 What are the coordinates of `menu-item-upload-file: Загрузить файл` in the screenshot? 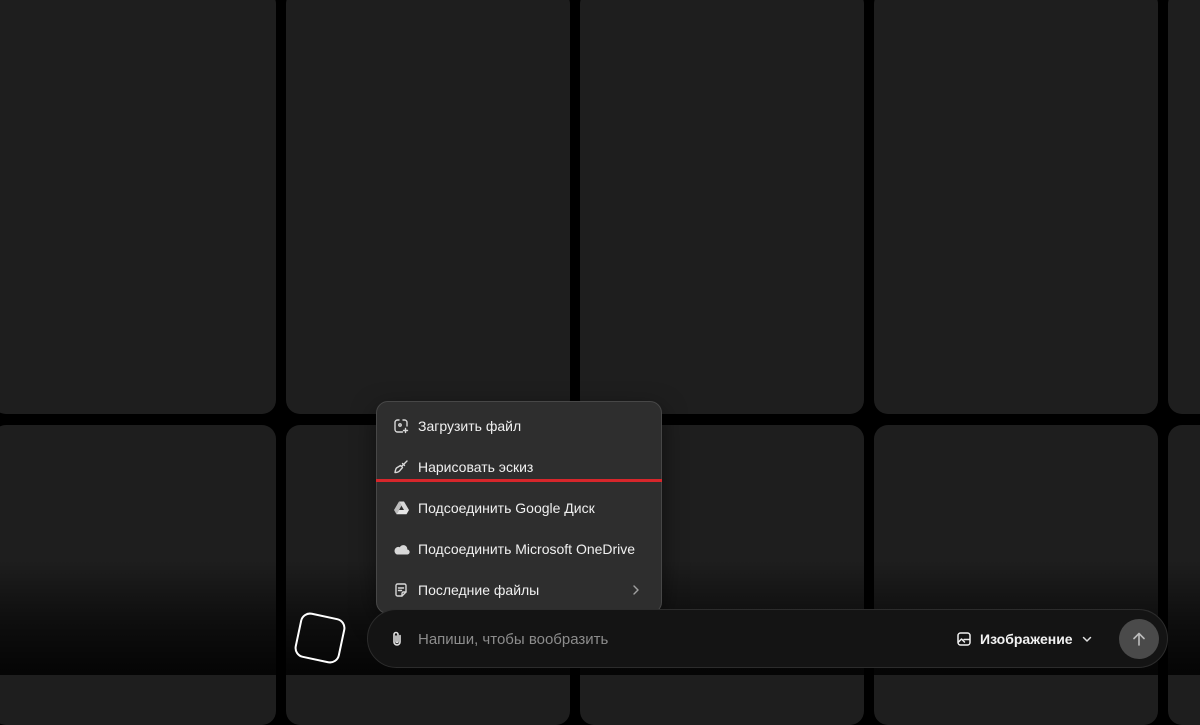 It's located at (519, 426).